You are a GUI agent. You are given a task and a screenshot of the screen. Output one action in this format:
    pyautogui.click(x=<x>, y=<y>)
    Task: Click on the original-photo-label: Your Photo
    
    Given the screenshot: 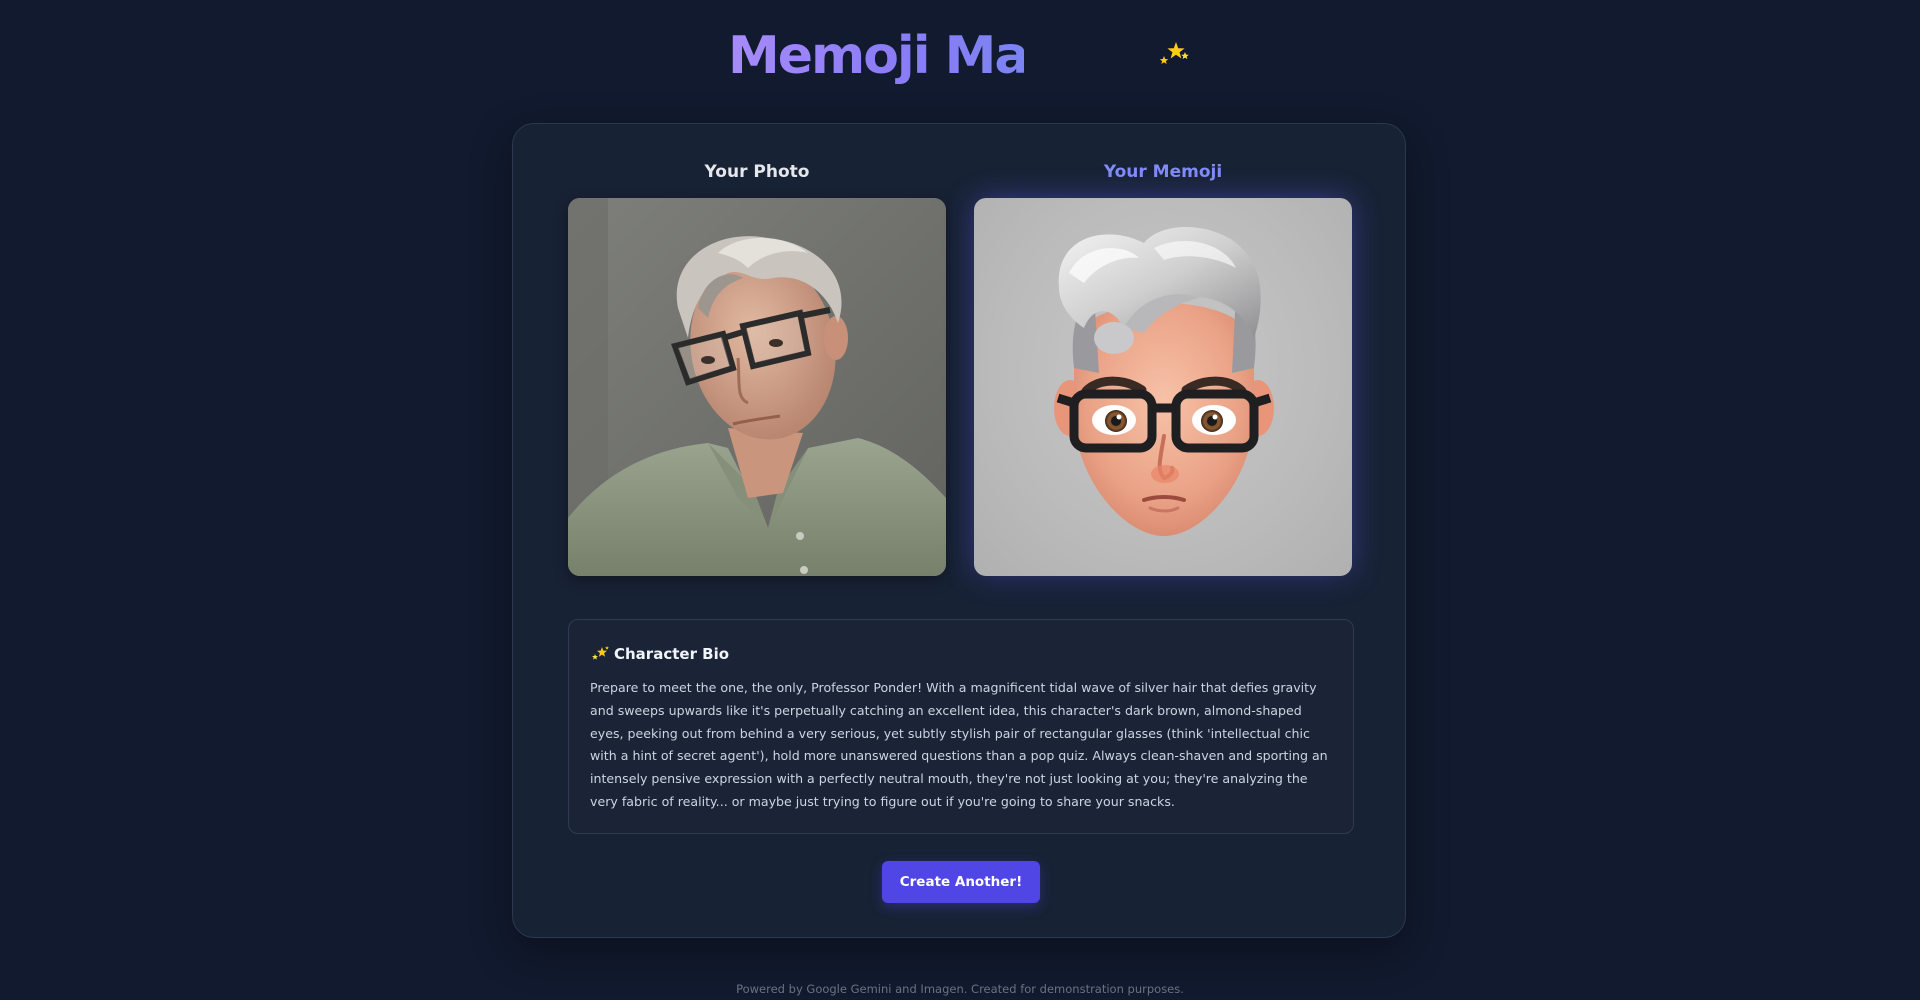 What is the action you would take?
    pyautogui.click(x=757, y=172)
    